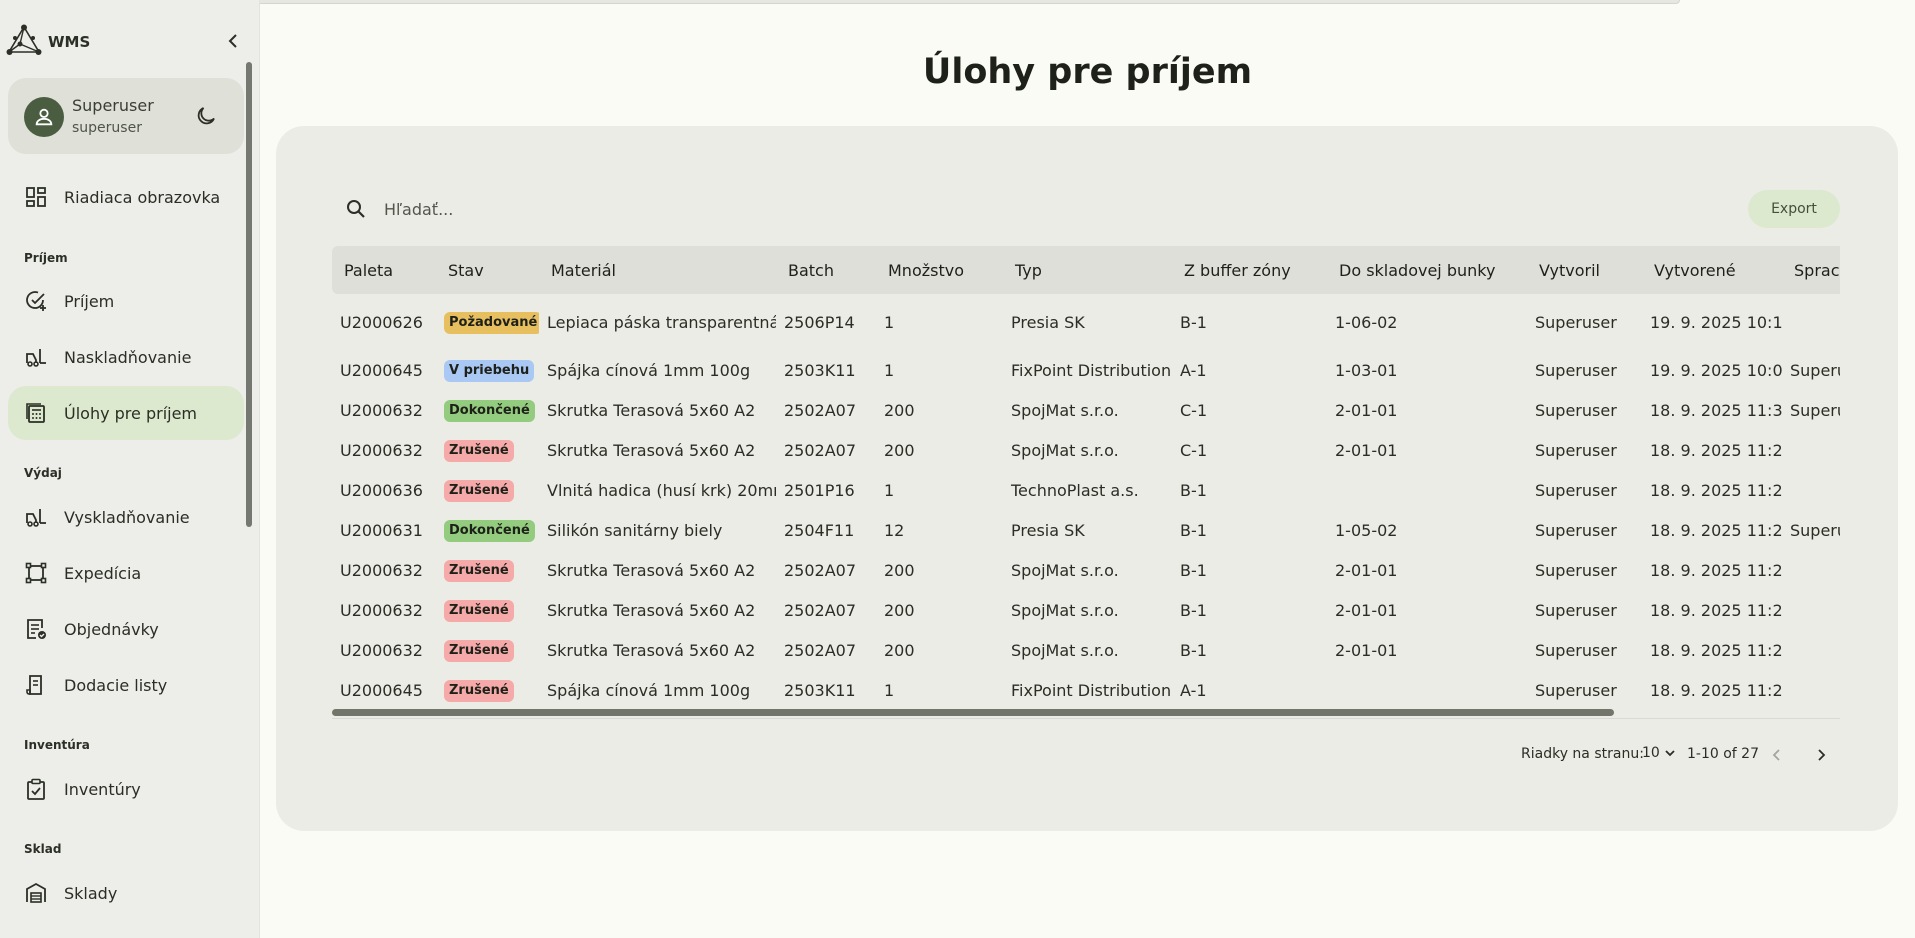 The width and height of the screenshot is (1915, 938). Describe the element at coordinates (487, 322) in the screenshot. I see `table-cell: Požadované` at that location.